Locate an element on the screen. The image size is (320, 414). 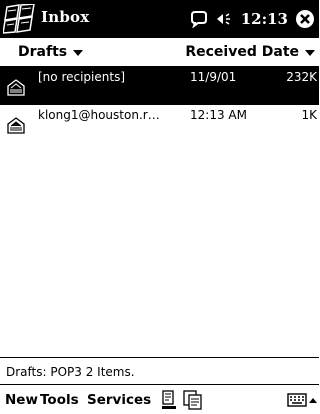
message-row: [no recipients] 11/9/01 232K is located at coordinates (159, 86).